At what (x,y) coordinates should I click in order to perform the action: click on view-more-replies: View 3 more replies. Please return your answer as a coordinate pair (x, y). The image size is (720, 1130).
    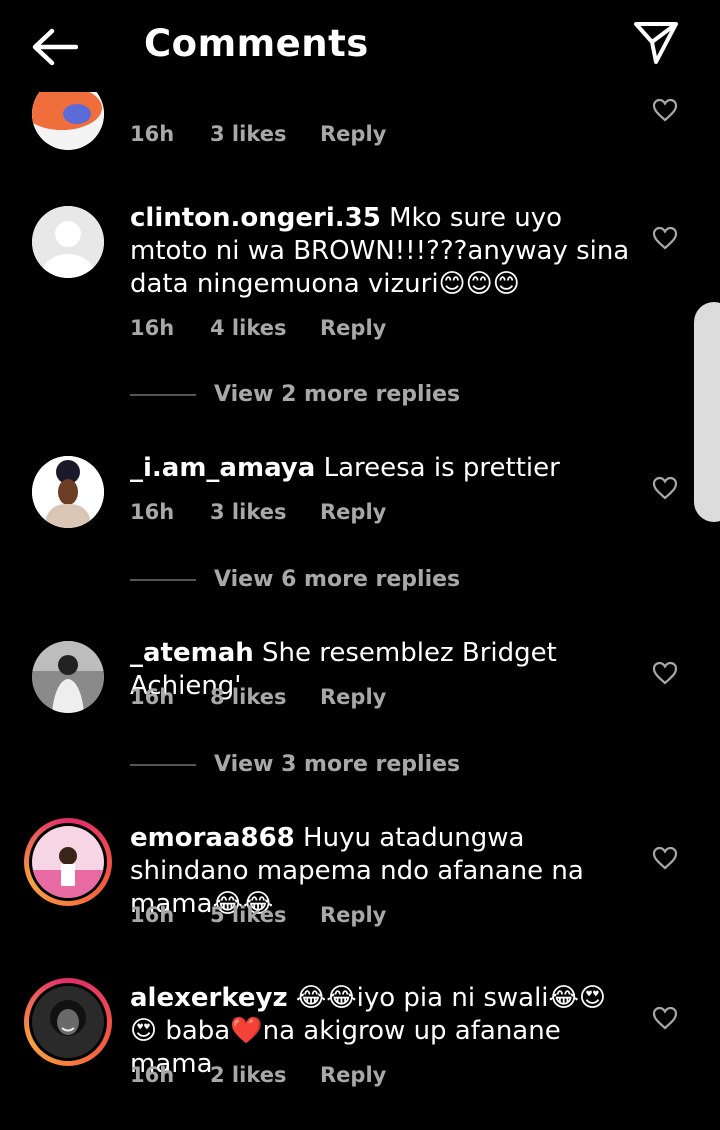
    Looking at the image, I should click on (295, 764).